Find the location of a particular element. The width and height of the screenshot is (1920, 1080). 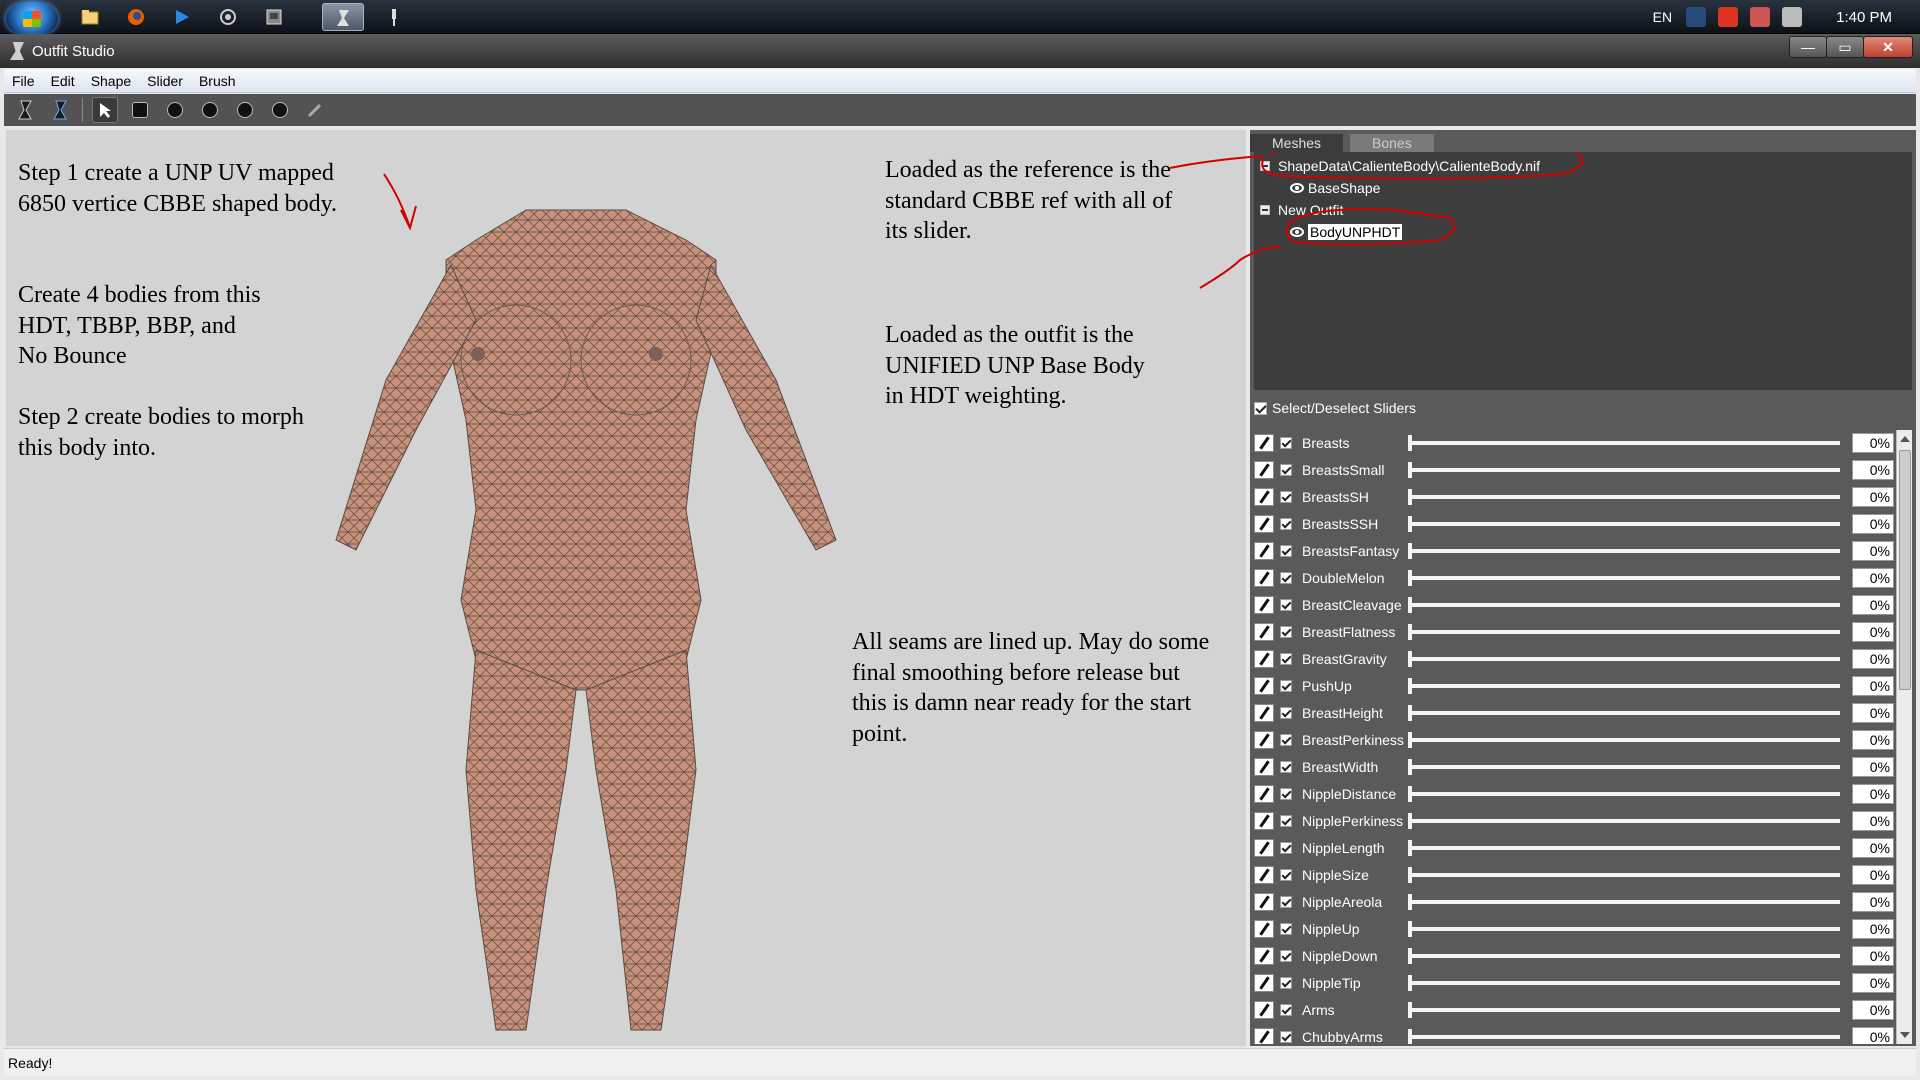

clock: 1:40 PM is located at coordinates (1864, 17).